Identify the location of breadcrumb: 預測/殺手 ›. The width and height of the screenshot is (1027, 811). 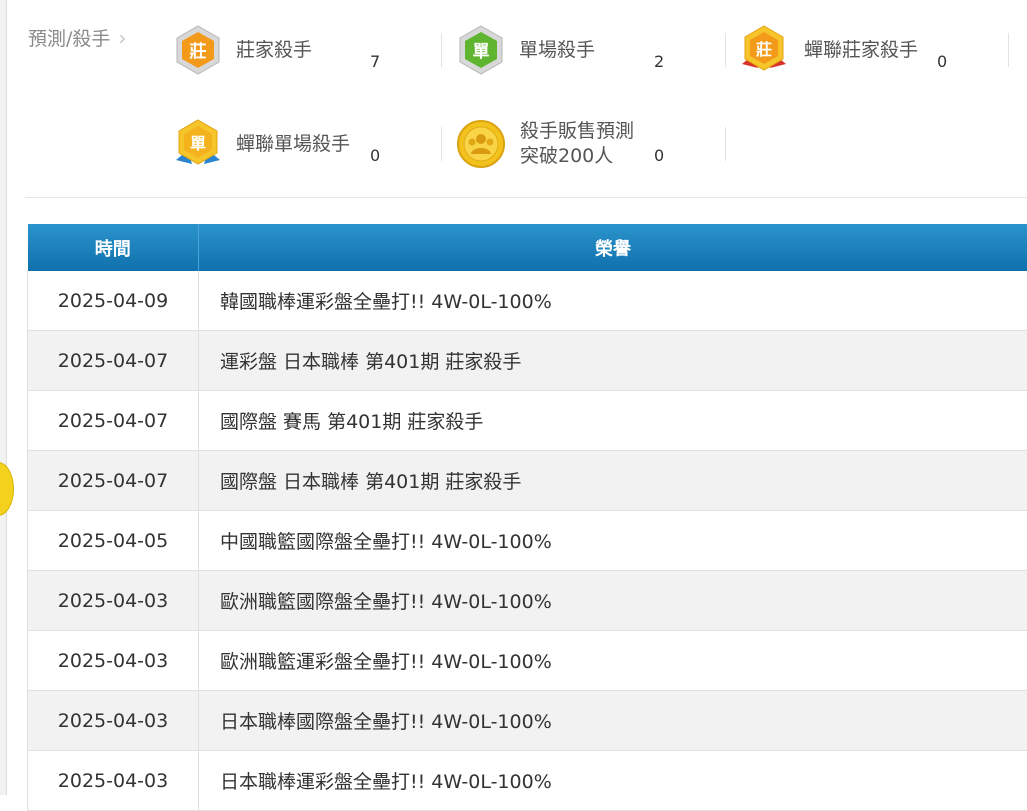
(77, 37).